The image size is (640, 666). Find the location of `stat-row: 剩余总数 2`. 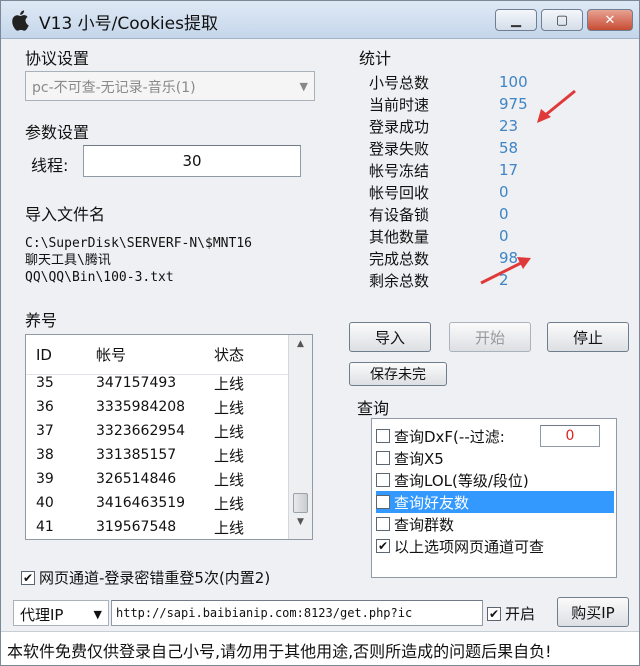

stat-row: 剩余总数 2 is located at coordinates (469, 280).